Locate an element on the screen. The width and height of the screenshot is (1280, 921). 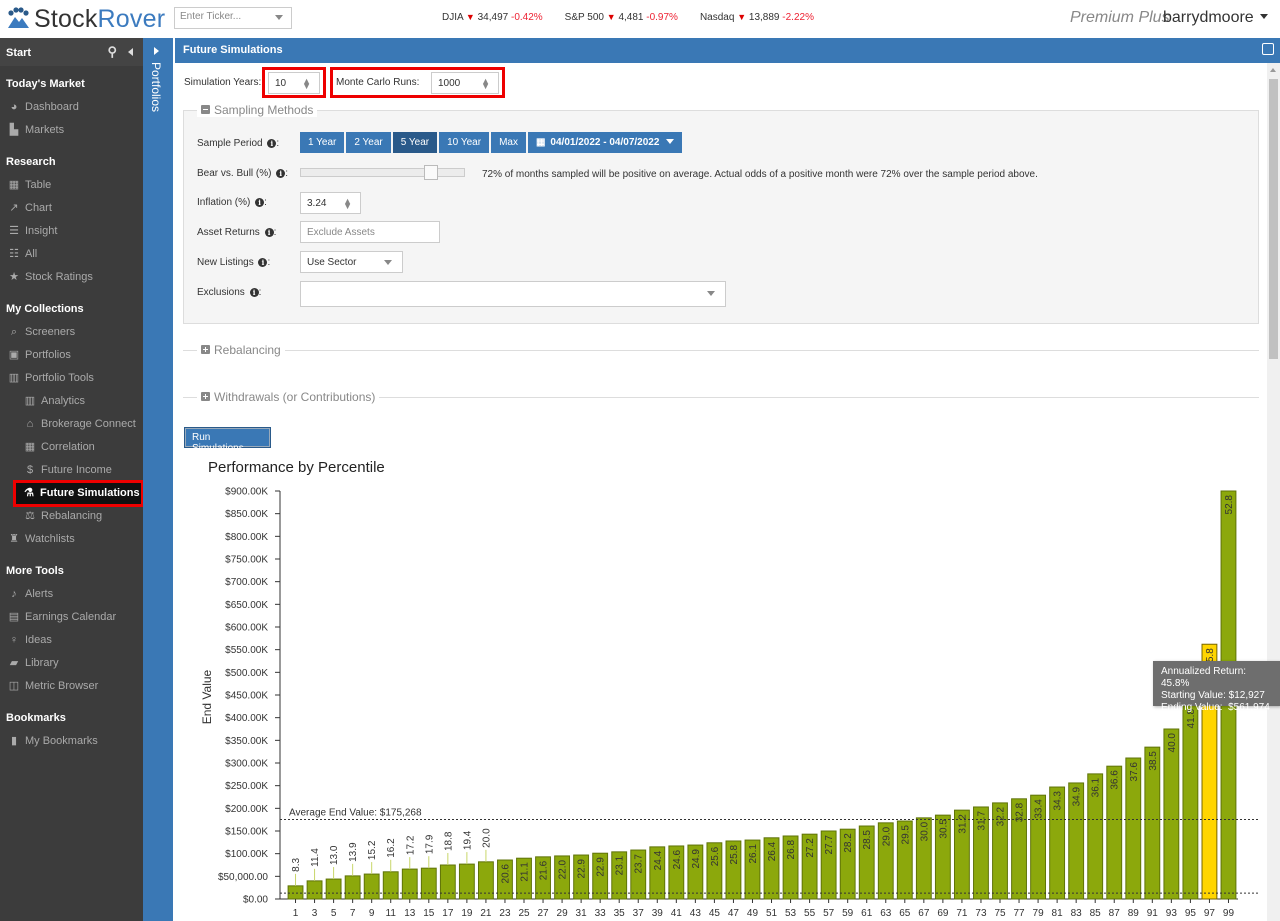
portfolios-side-tab: Portfolios is located at coordinates (158, 479).